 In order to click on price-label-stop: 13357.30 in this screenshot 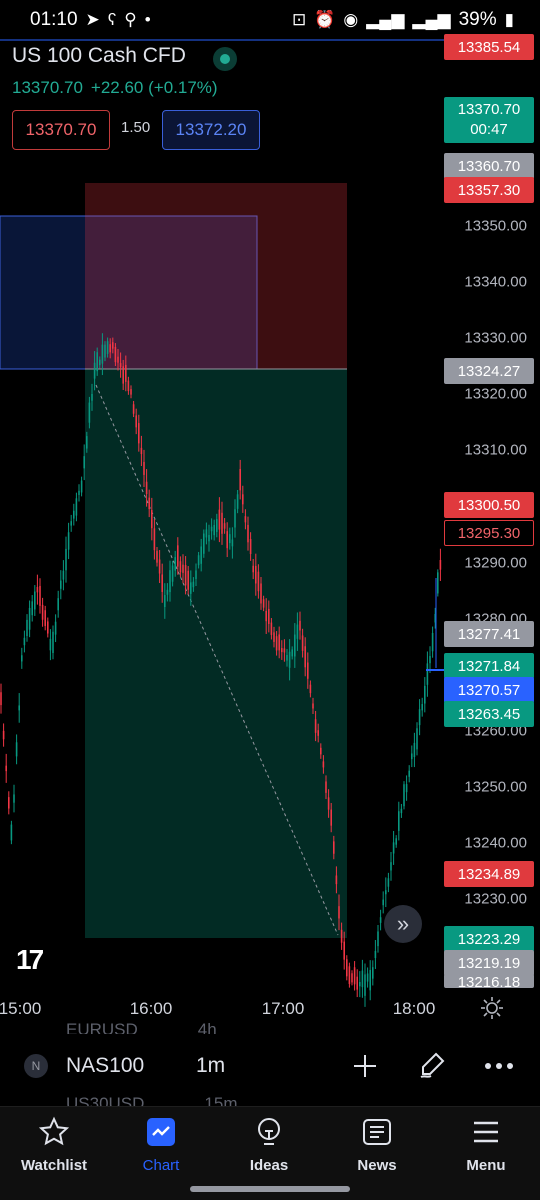, I will do `click(489, 190)`.